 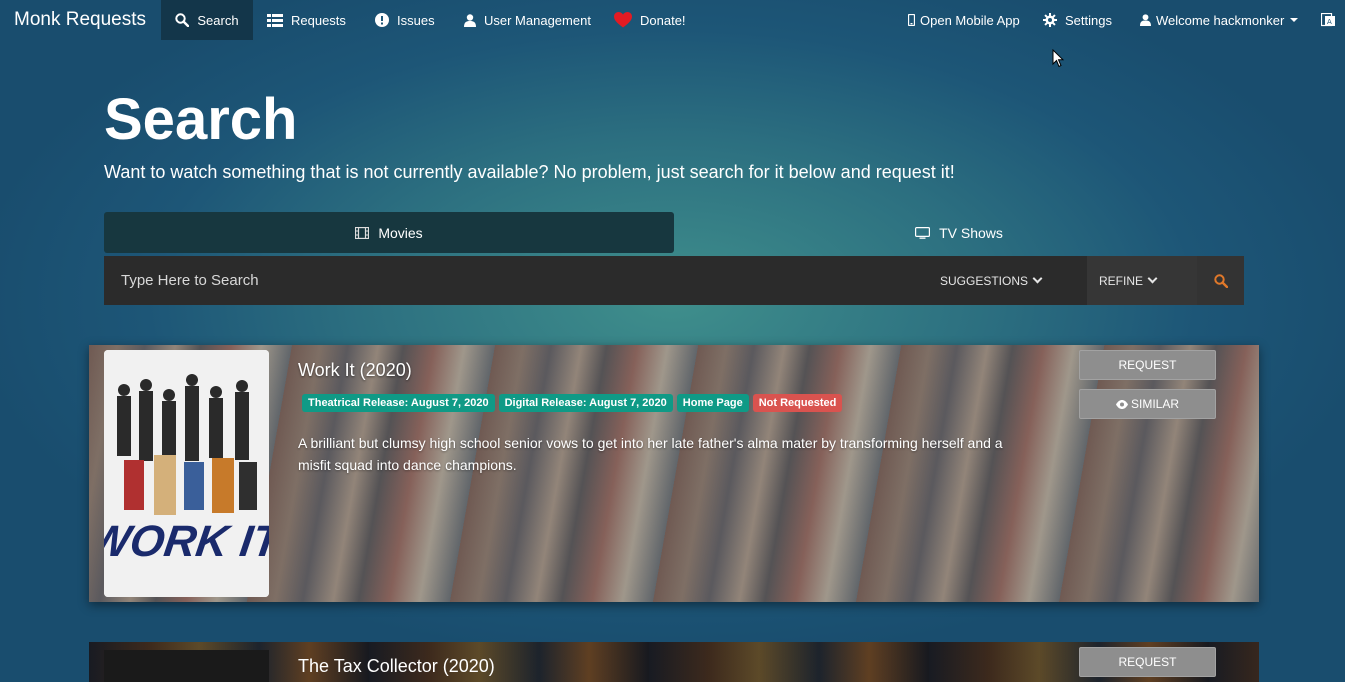 I want to click on tab-tv-shows-label: TV Shows, so click(x=971, y=232).